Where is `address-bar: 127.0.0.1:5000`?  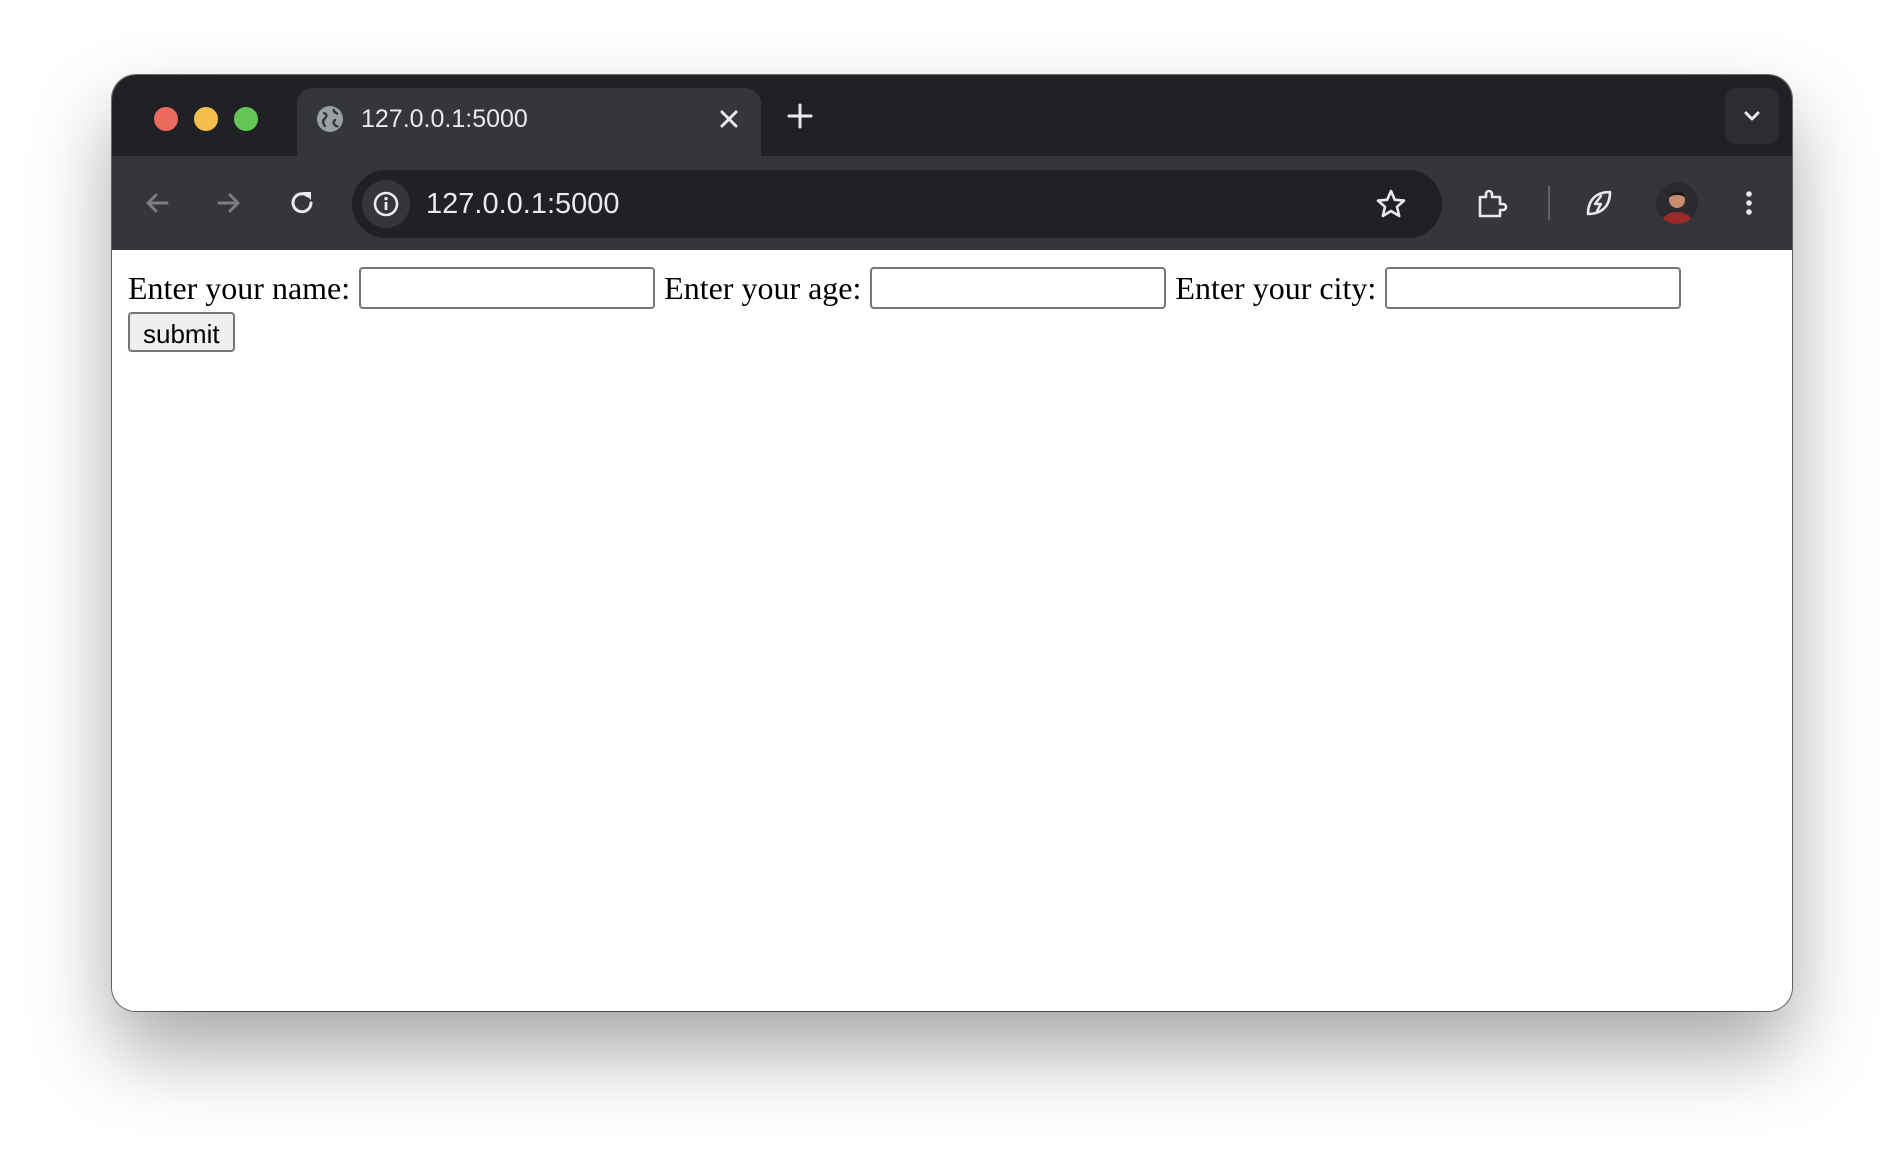 address-bar: 127.0.0.1:5000 is located at coordinates (897, 204).